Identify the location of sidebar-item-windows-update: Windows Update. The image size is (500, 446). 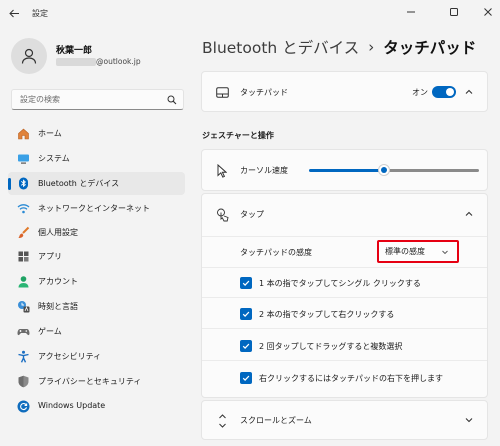
(96, 406).